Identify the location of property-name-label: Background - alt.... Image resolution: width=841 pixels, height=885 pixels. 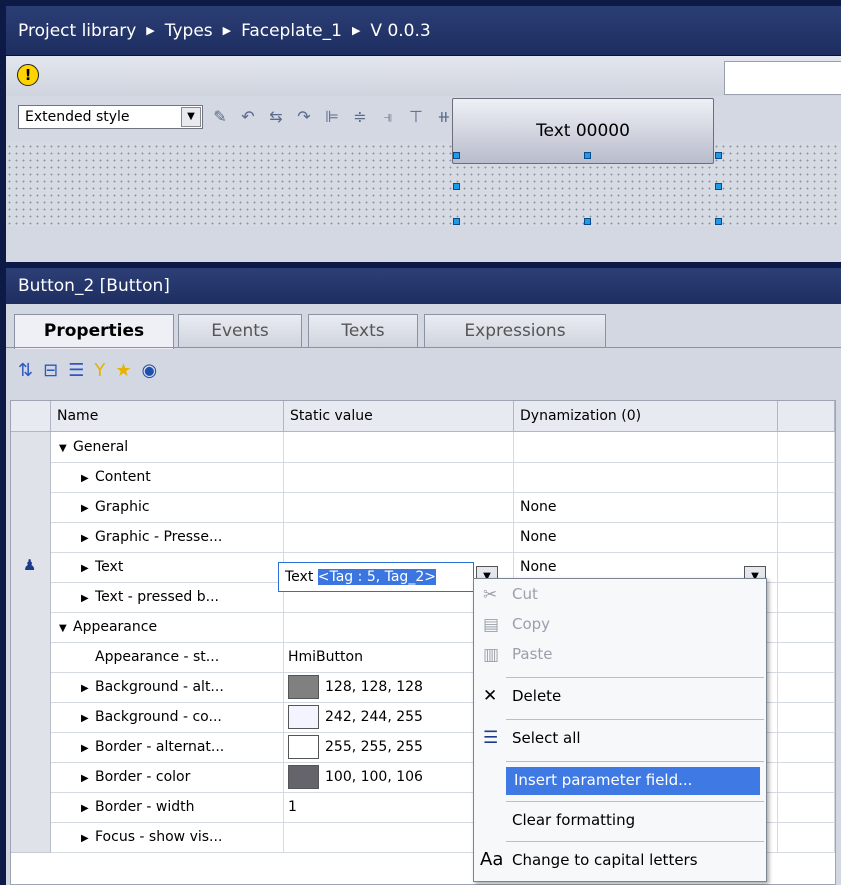
(159, 687).